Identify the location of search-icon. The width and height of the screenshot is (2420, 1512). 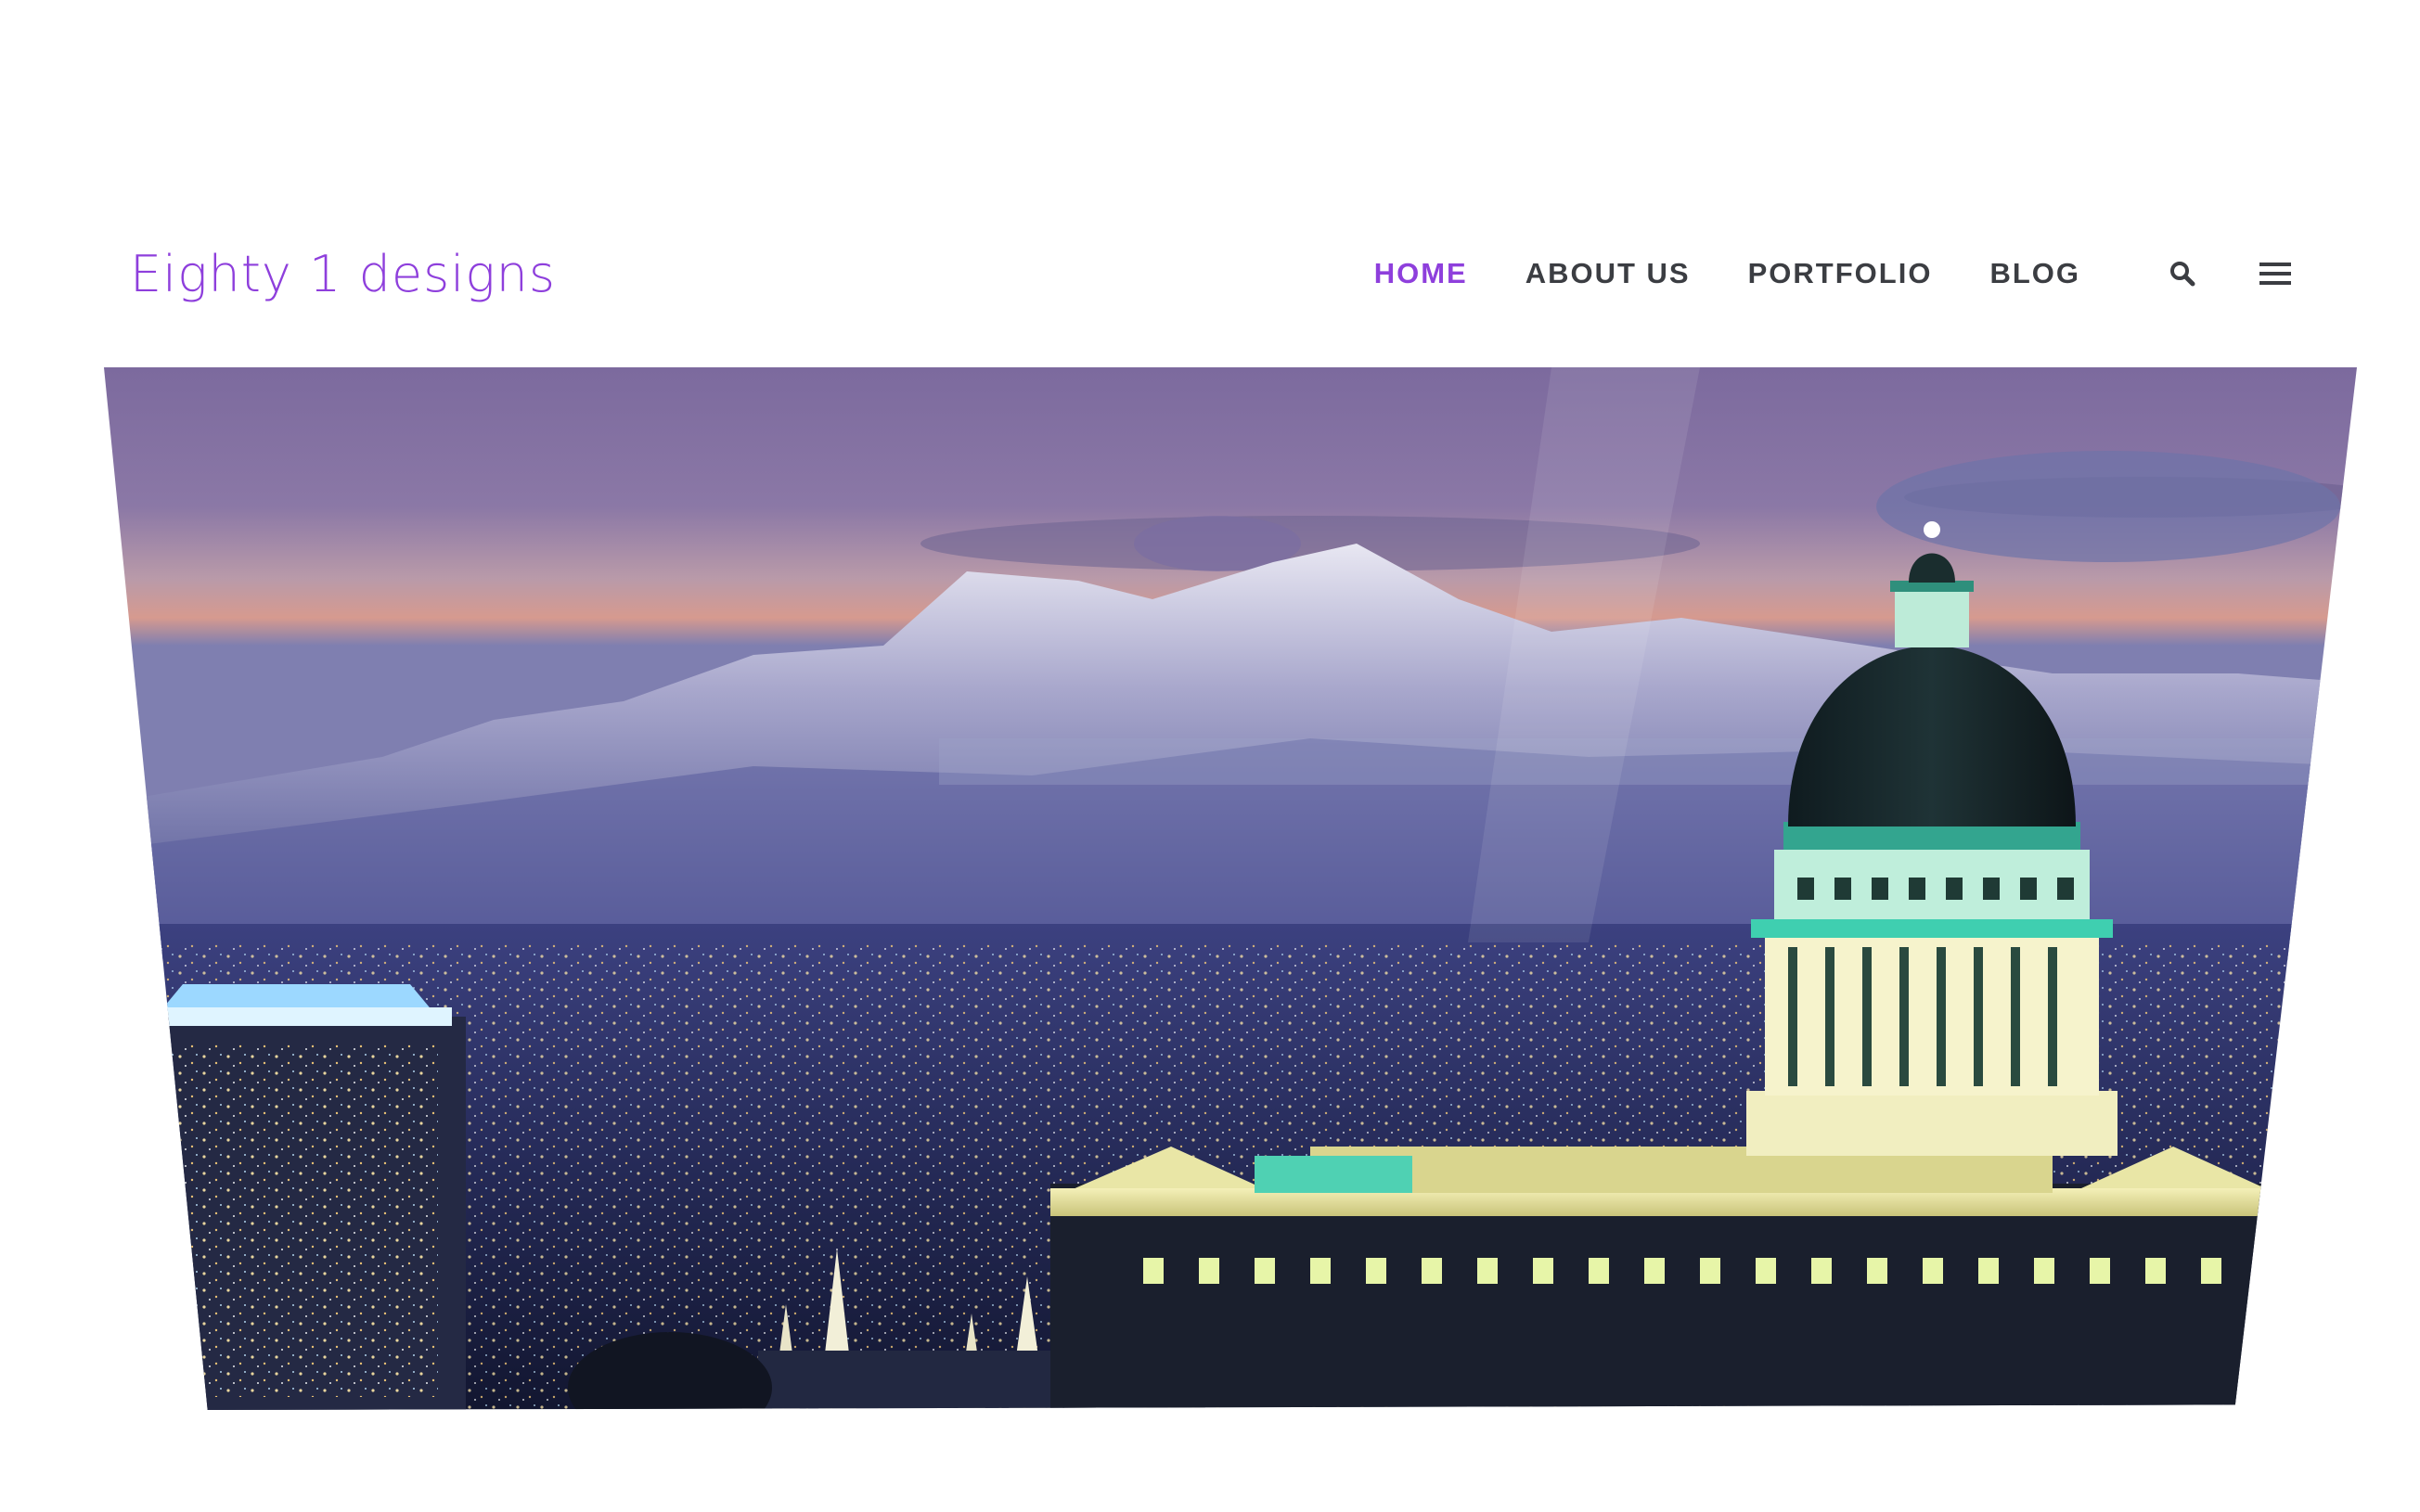
(2182, 274).